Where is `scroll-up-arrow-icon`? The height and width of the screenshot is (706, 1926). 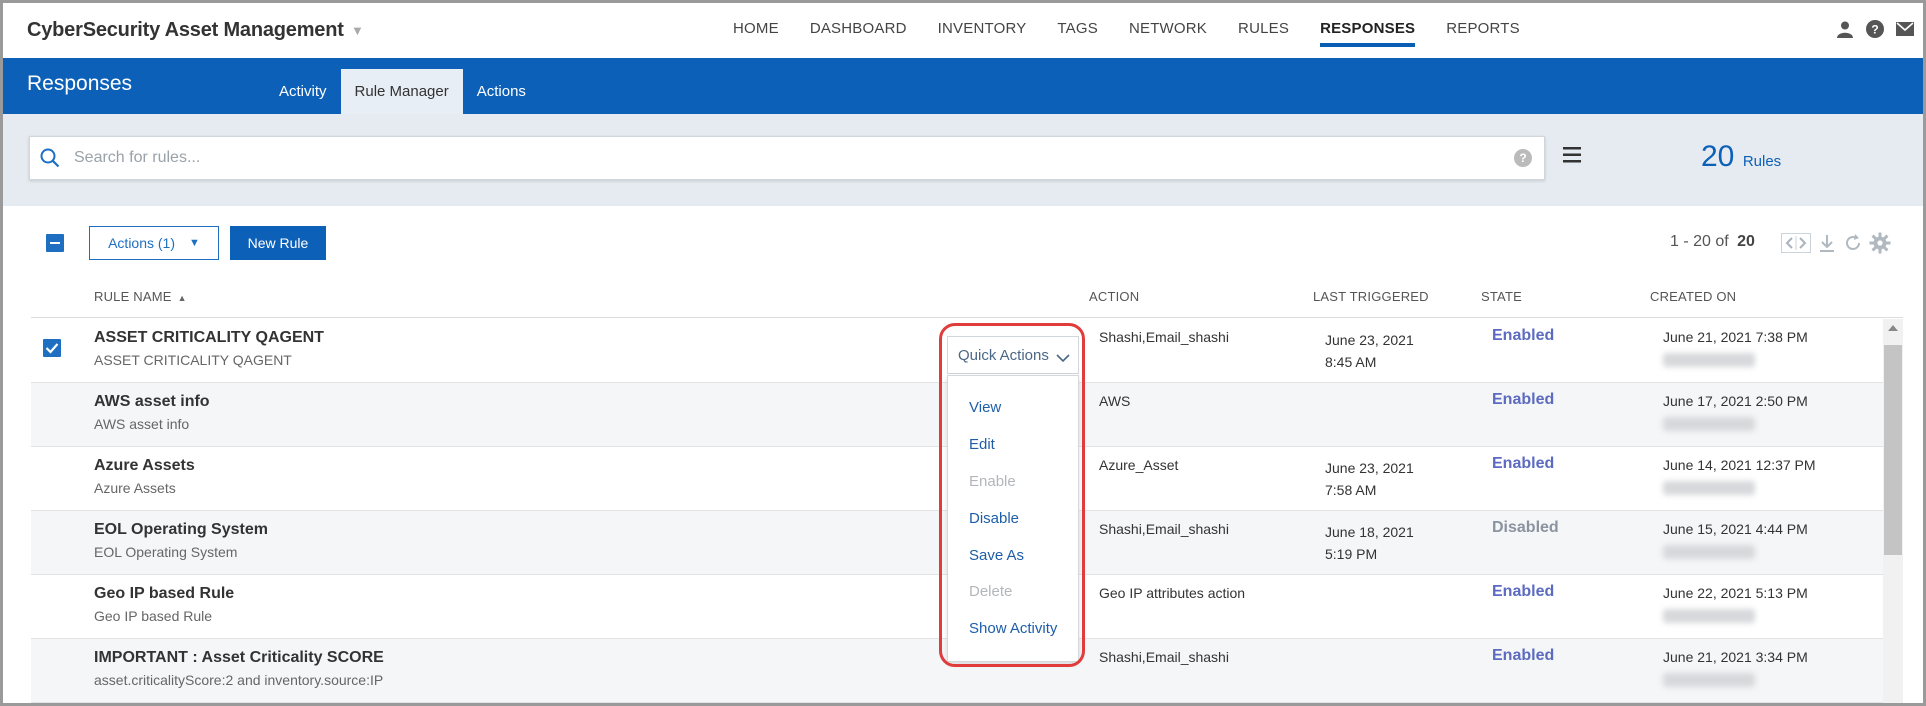 scroll-up-arrow-icon is located at coordinates (1893, 328).